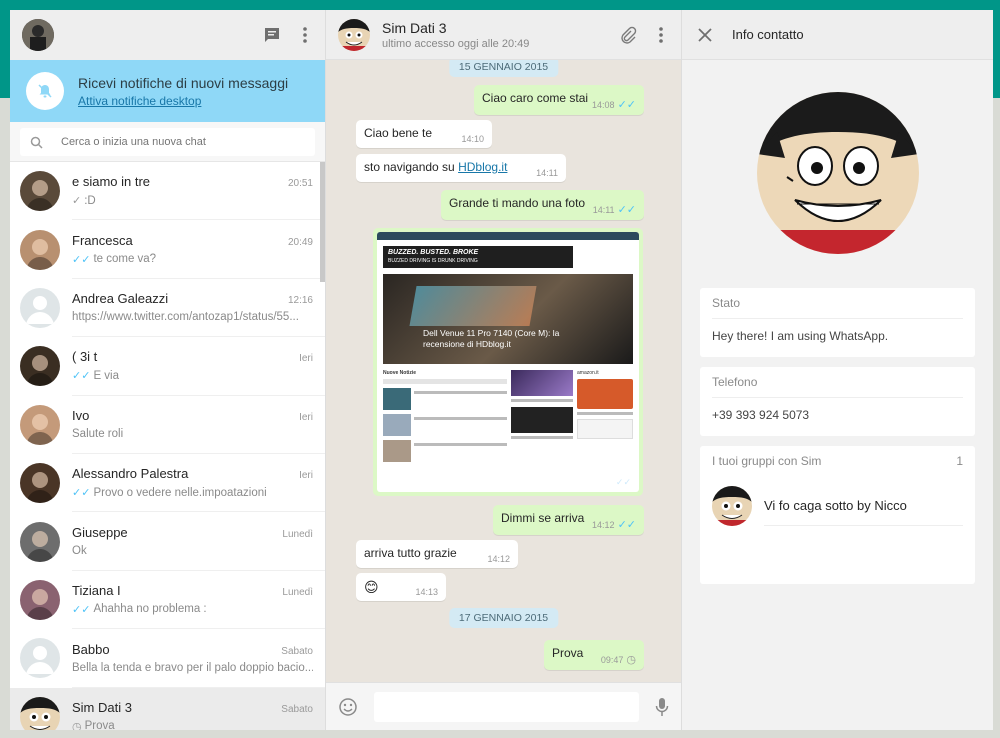 The width and height of the screenshot is (1000, 738). Describe the element at coordinates (603, 104) in the screenshot. I see `message-time: 14:08` at that location.